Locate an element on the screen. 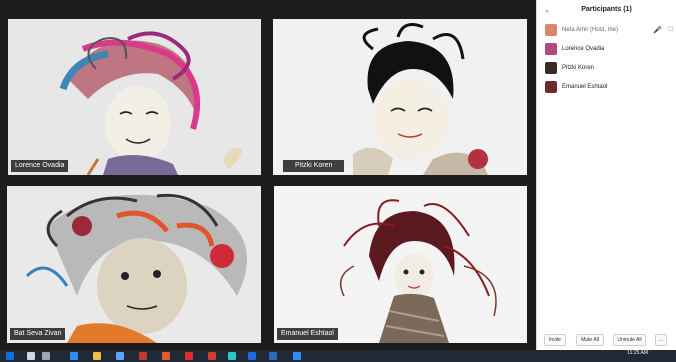 This screenshot has width=676, height=362. microphone-icon: 🎤 is located at coordinates (657, 30).